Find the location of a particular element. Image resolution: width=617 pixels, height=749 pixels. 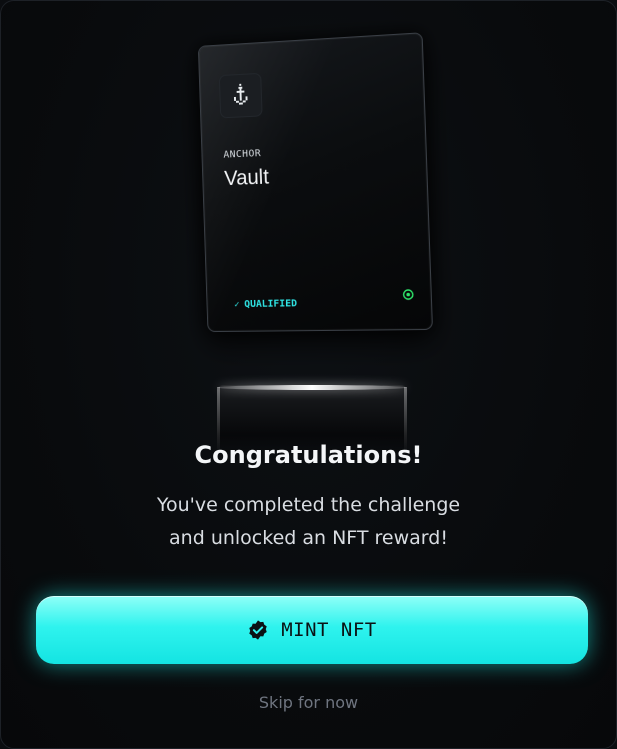

anchor-icon is located at coordinates (240, 94).